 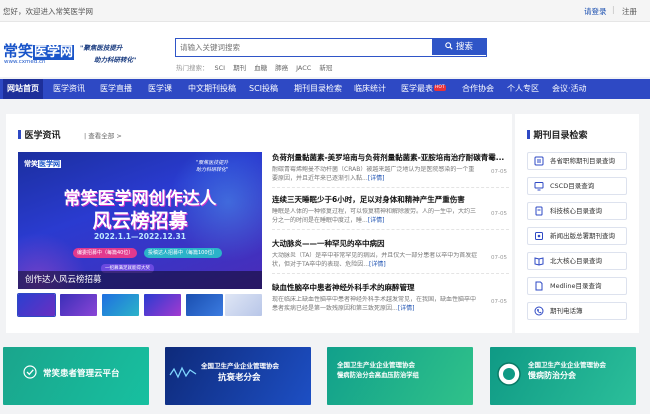 I want to click on bottom-banner-hypertension: 全国卫生产业企业管理协会 慢病防治分会高血压防治学组, so click(x=400, y=376).